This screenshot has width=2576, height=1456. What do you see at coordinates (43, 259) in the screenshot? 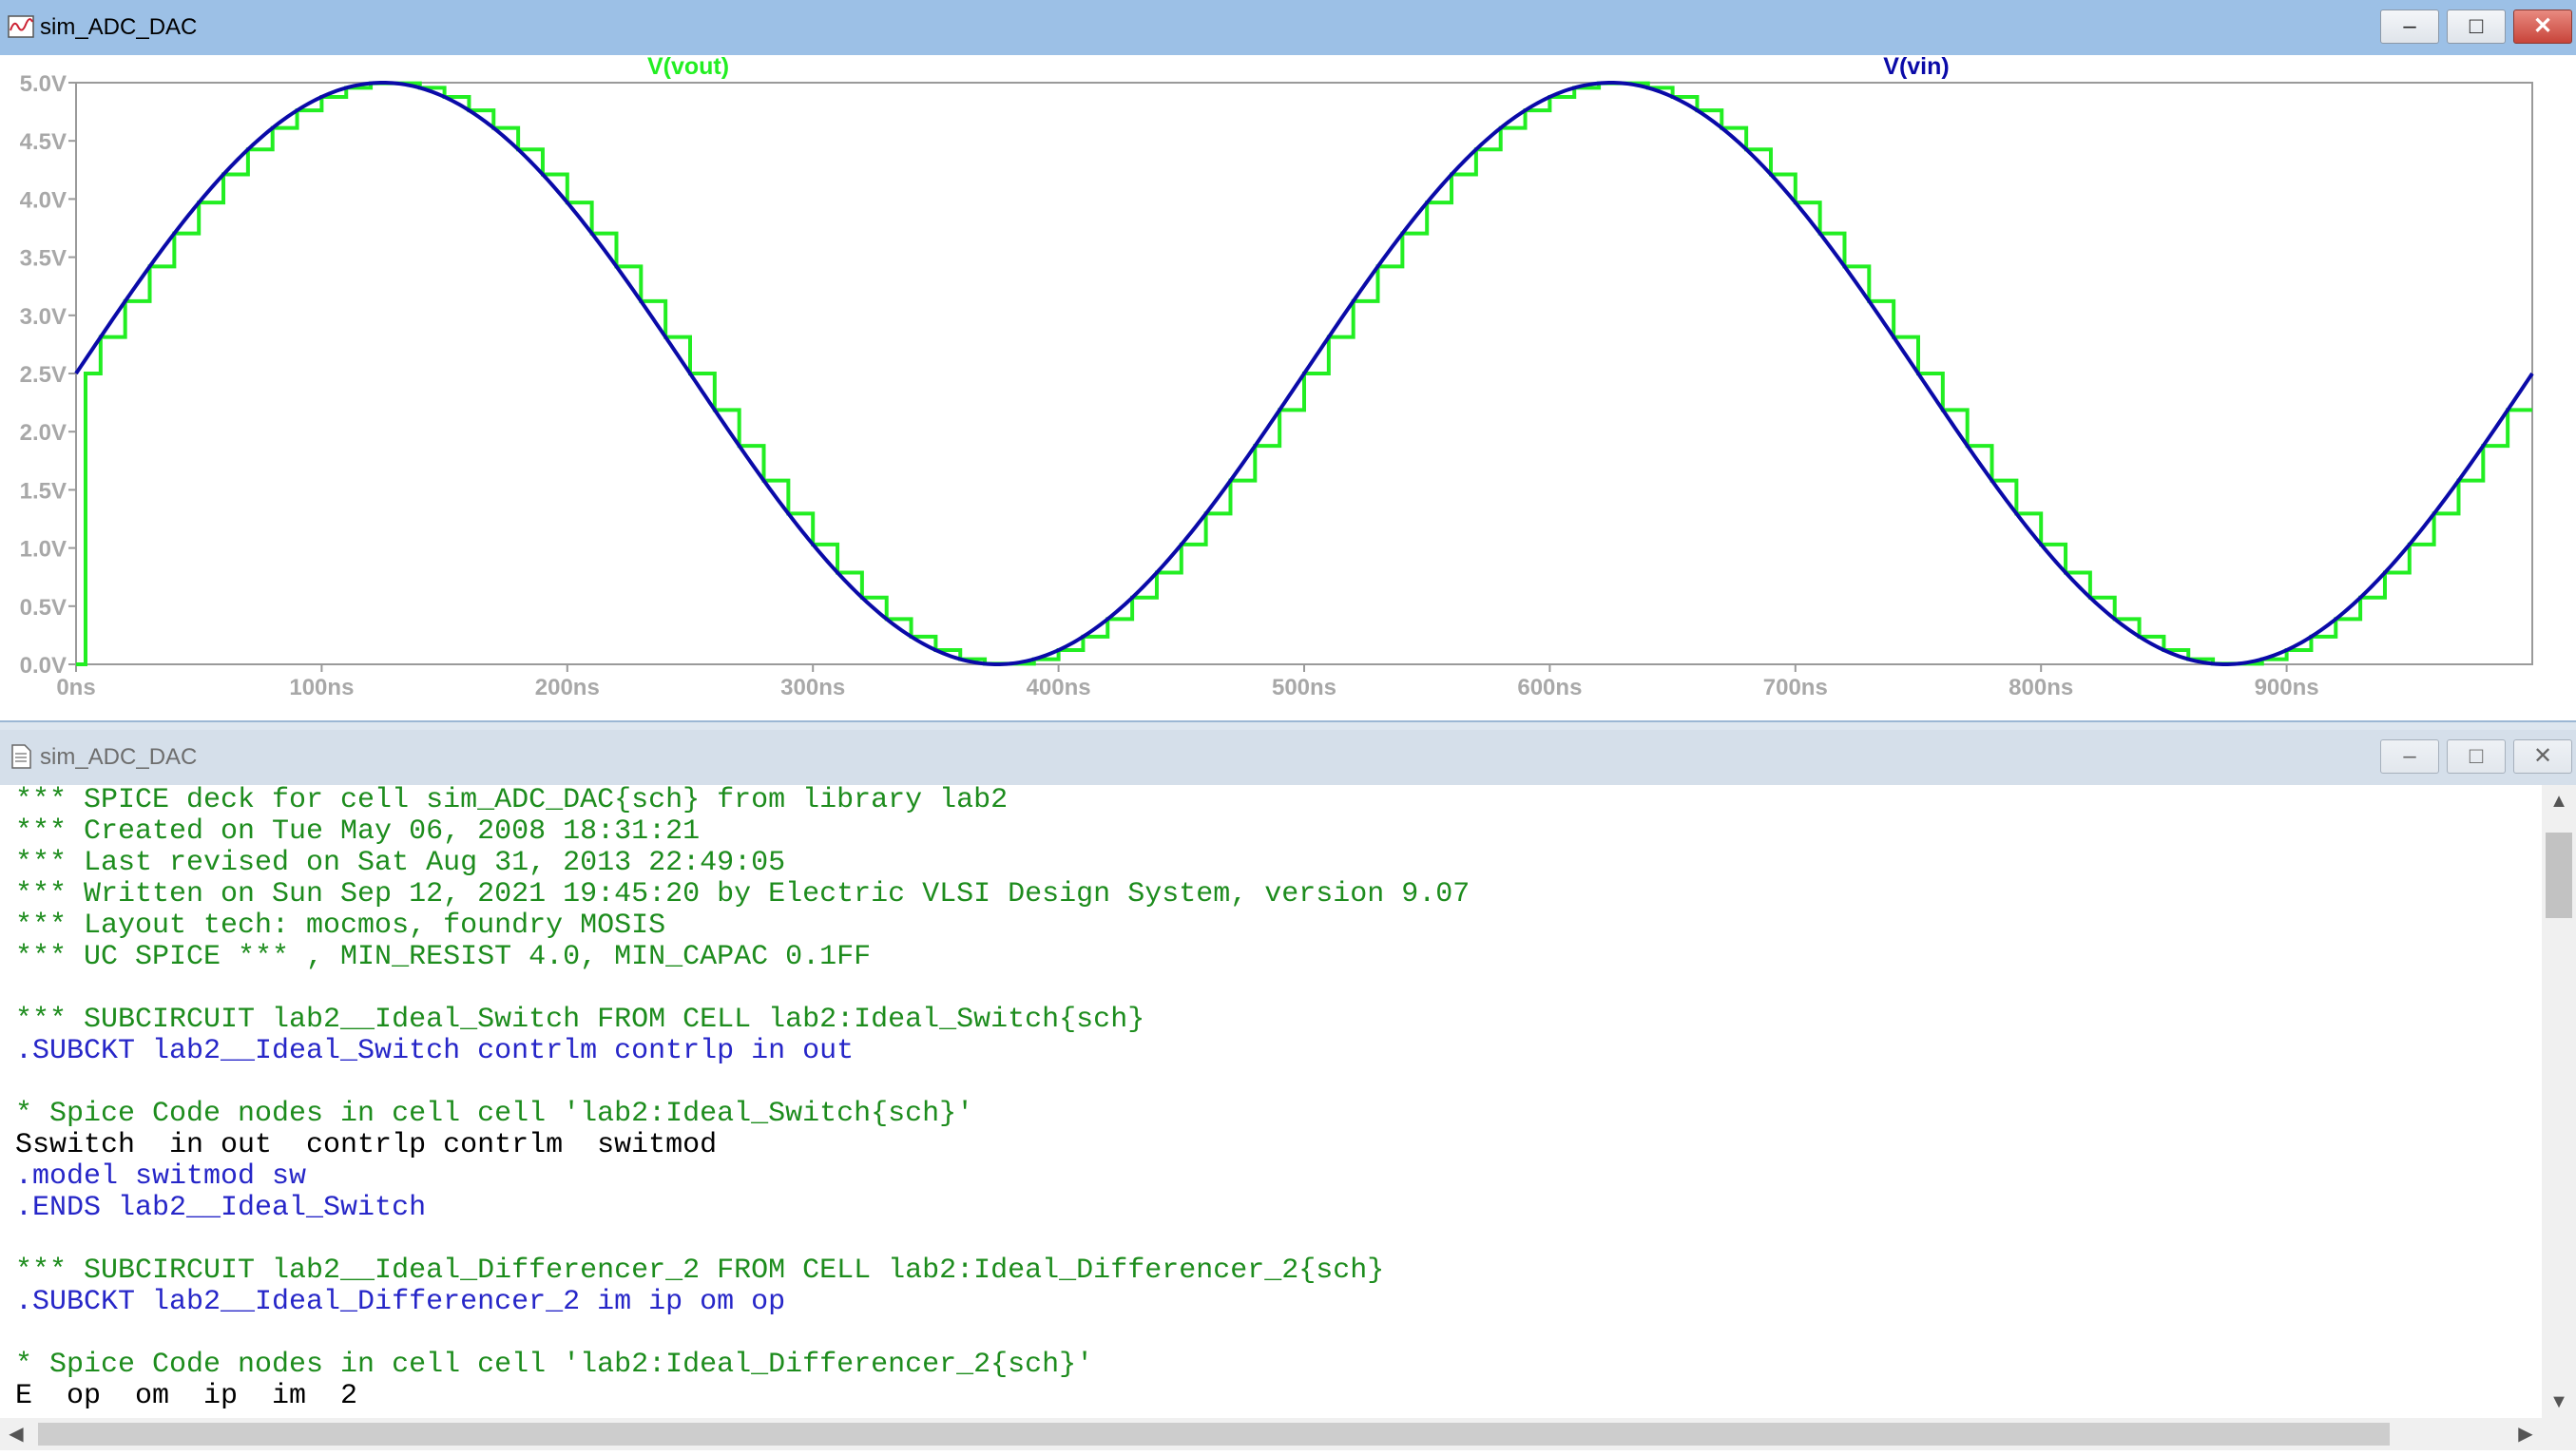
I see `y-tick-label: 3.5V` at bounding box center [43, 259].